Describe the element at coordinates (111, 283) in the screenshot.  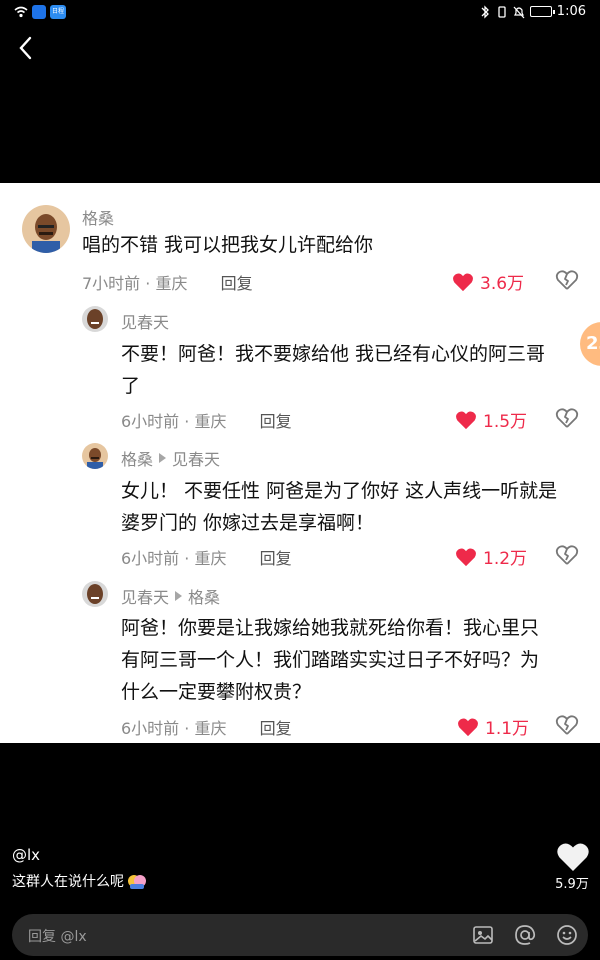
I see `comment-time: 7小时前` at that location.